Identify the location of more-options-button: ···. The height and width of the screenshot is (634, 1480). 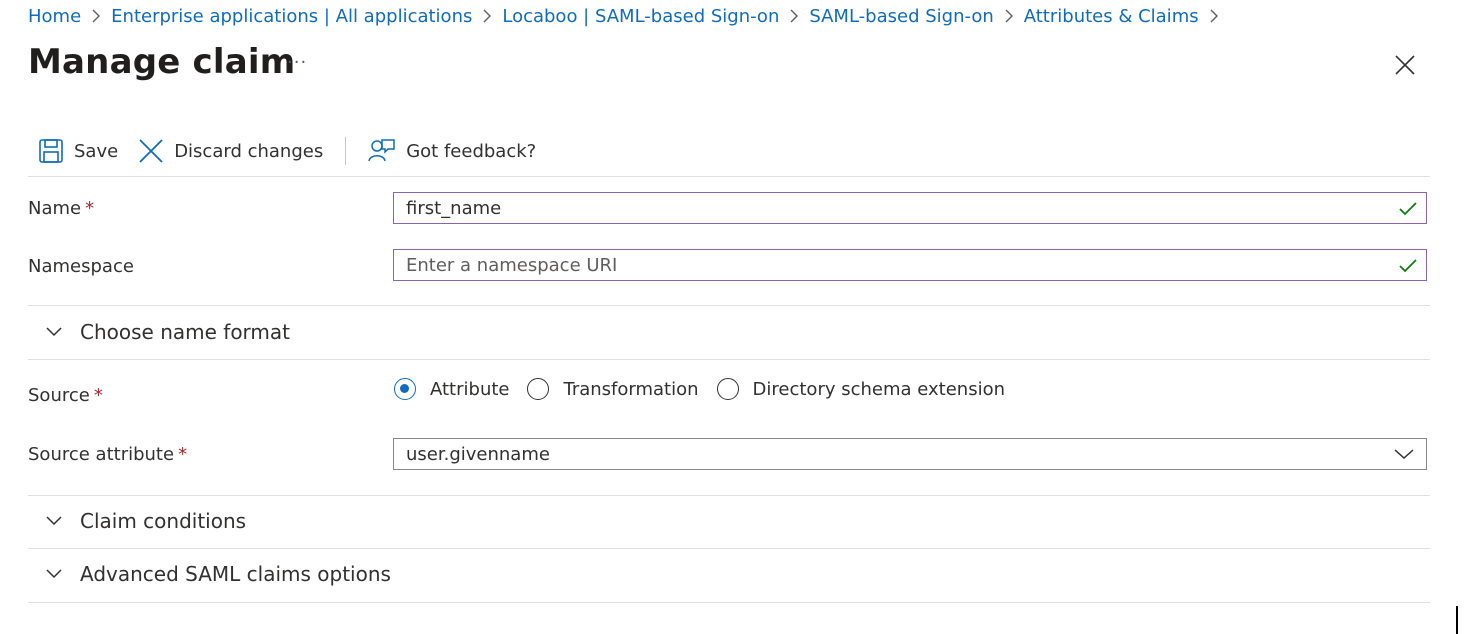
(297, 62).